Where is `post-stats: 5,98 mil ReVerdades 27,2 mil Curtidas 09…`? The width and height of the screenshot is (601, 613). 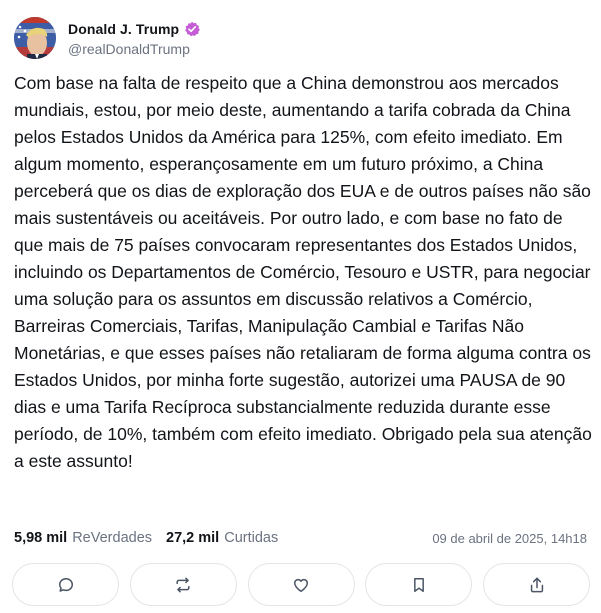
post-stats: 5,98 mil ReVerdades 27,2 mil Curtidas 09… is located at coordinates (300, 538).